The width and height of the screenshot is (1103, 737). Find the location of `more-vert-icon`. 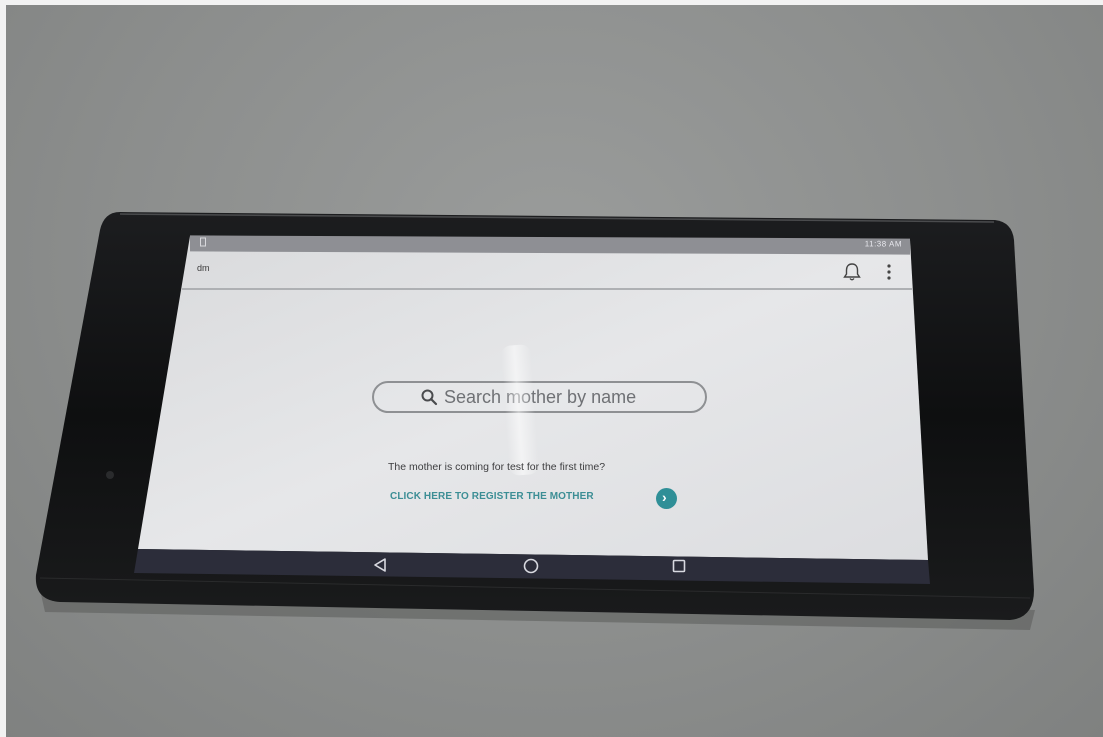

more-vert-icon is located at coordinates (889, 272).